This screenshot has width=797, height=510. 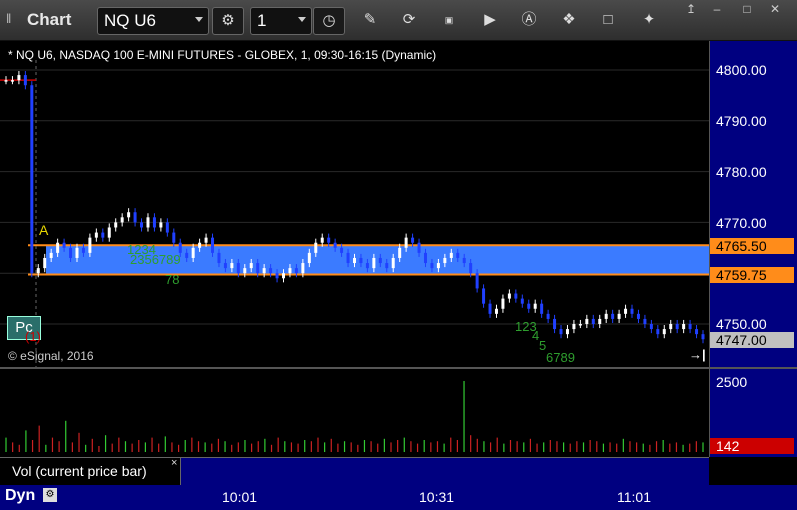 I want to click on value-area-low-tag: 4759.75, so click(x=752, y=275).